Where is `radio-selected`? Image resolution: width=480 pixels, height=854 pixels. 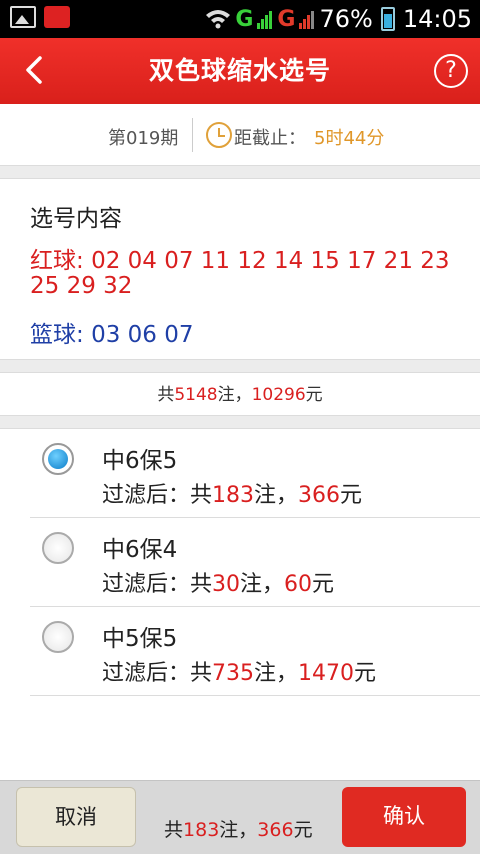
radio-selected is located at coordinates (58, 459).